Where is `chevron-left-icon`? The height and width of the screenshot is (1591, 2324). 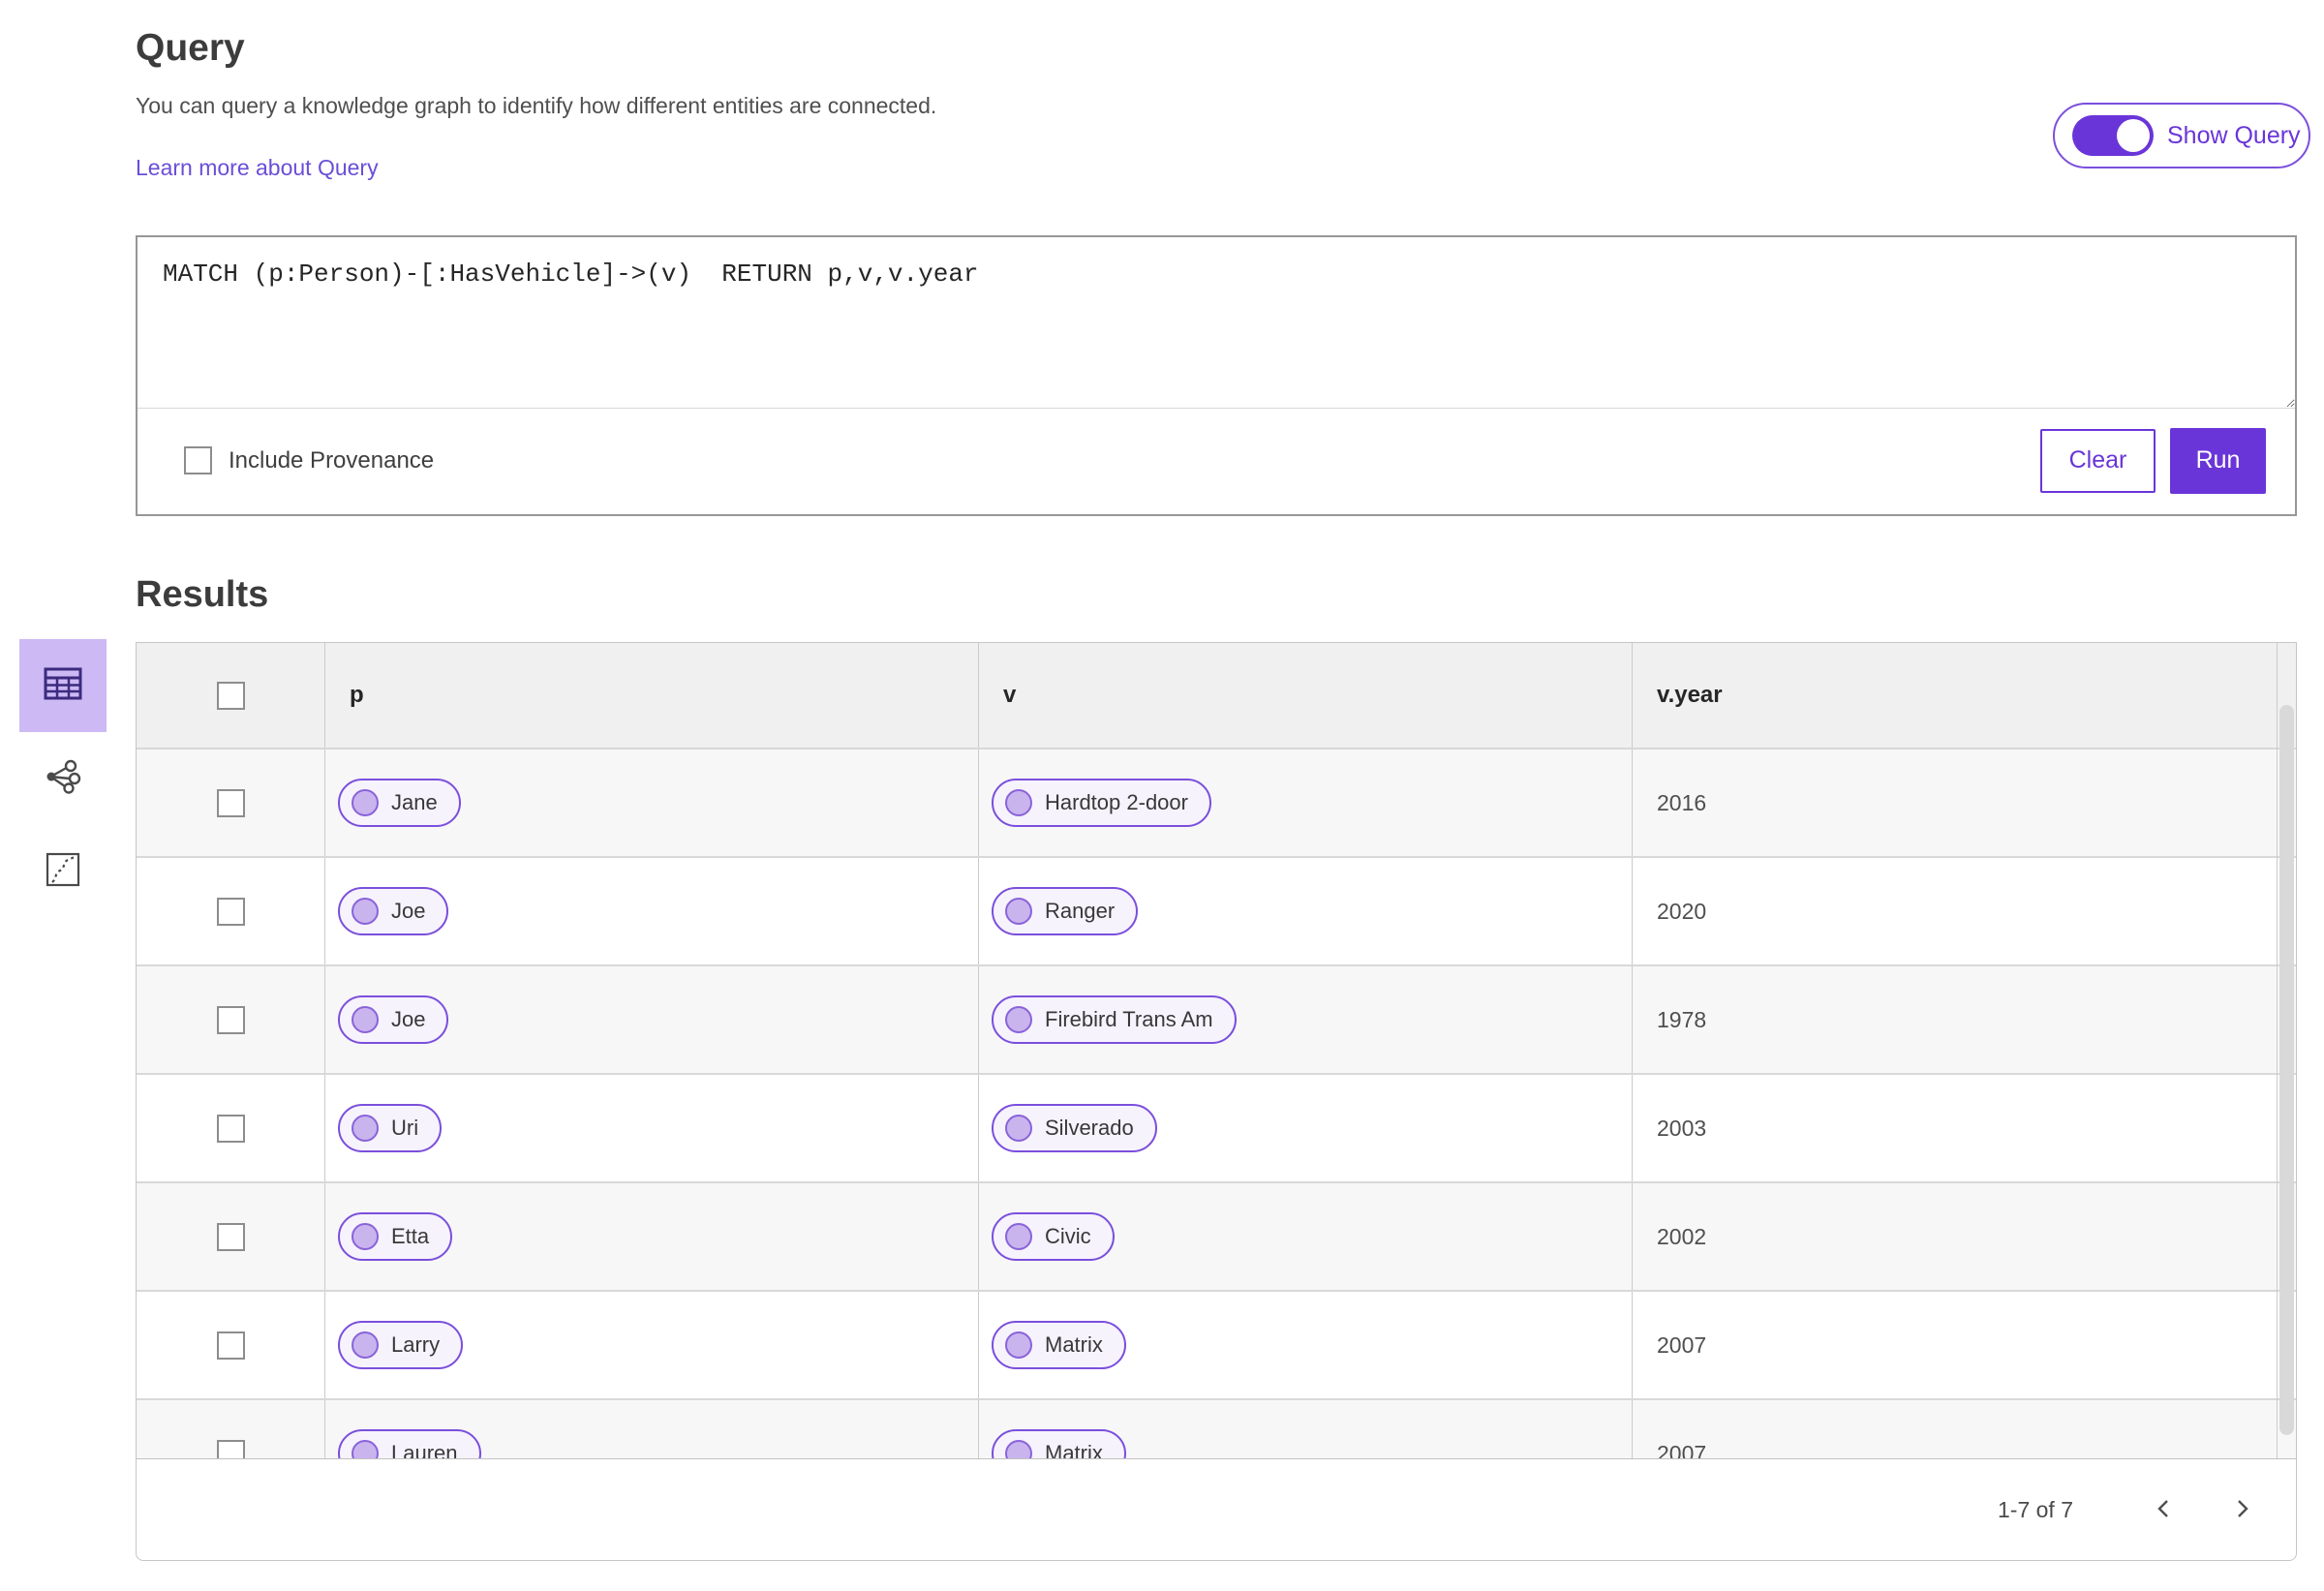
chevron-left-icon is located at coordinates (2164, 1510).